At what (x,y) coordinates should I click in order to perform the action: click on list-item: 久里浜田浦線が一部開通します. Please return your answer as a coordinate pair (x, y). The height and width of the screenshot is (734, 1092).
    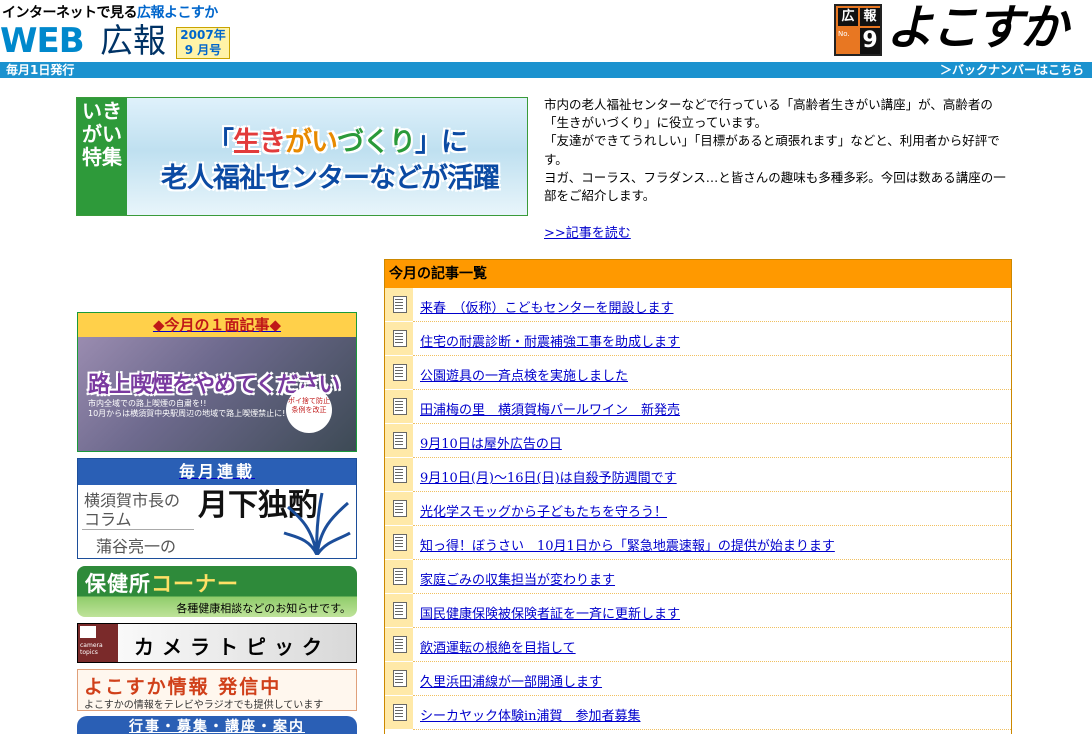
    Looking at the image, I should click on (698, 679).